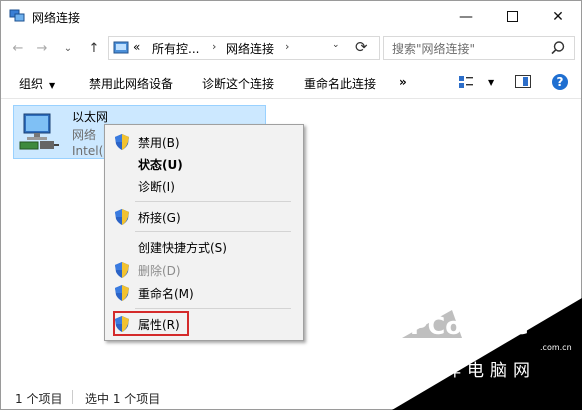 Image resolution: width=582 pixels, height=410 pixels. I want to click on address-bar: « 所有控... › 网络连接 › ⌄ ⟳, so click(244, 48).